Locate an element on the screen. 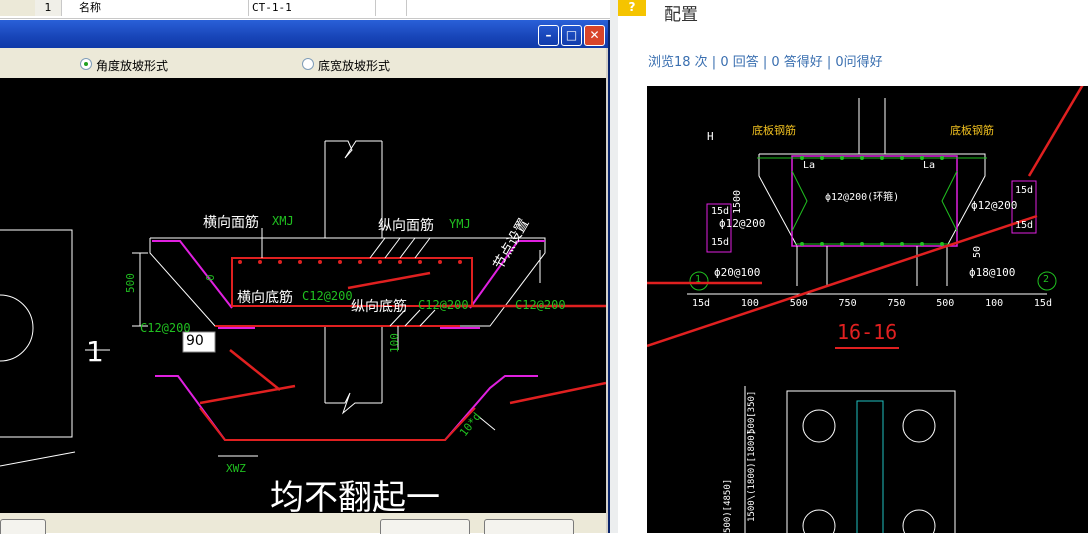 This screenshot has height=534, width=1088. bottom-button-middle is located at coordinates (425, 526).